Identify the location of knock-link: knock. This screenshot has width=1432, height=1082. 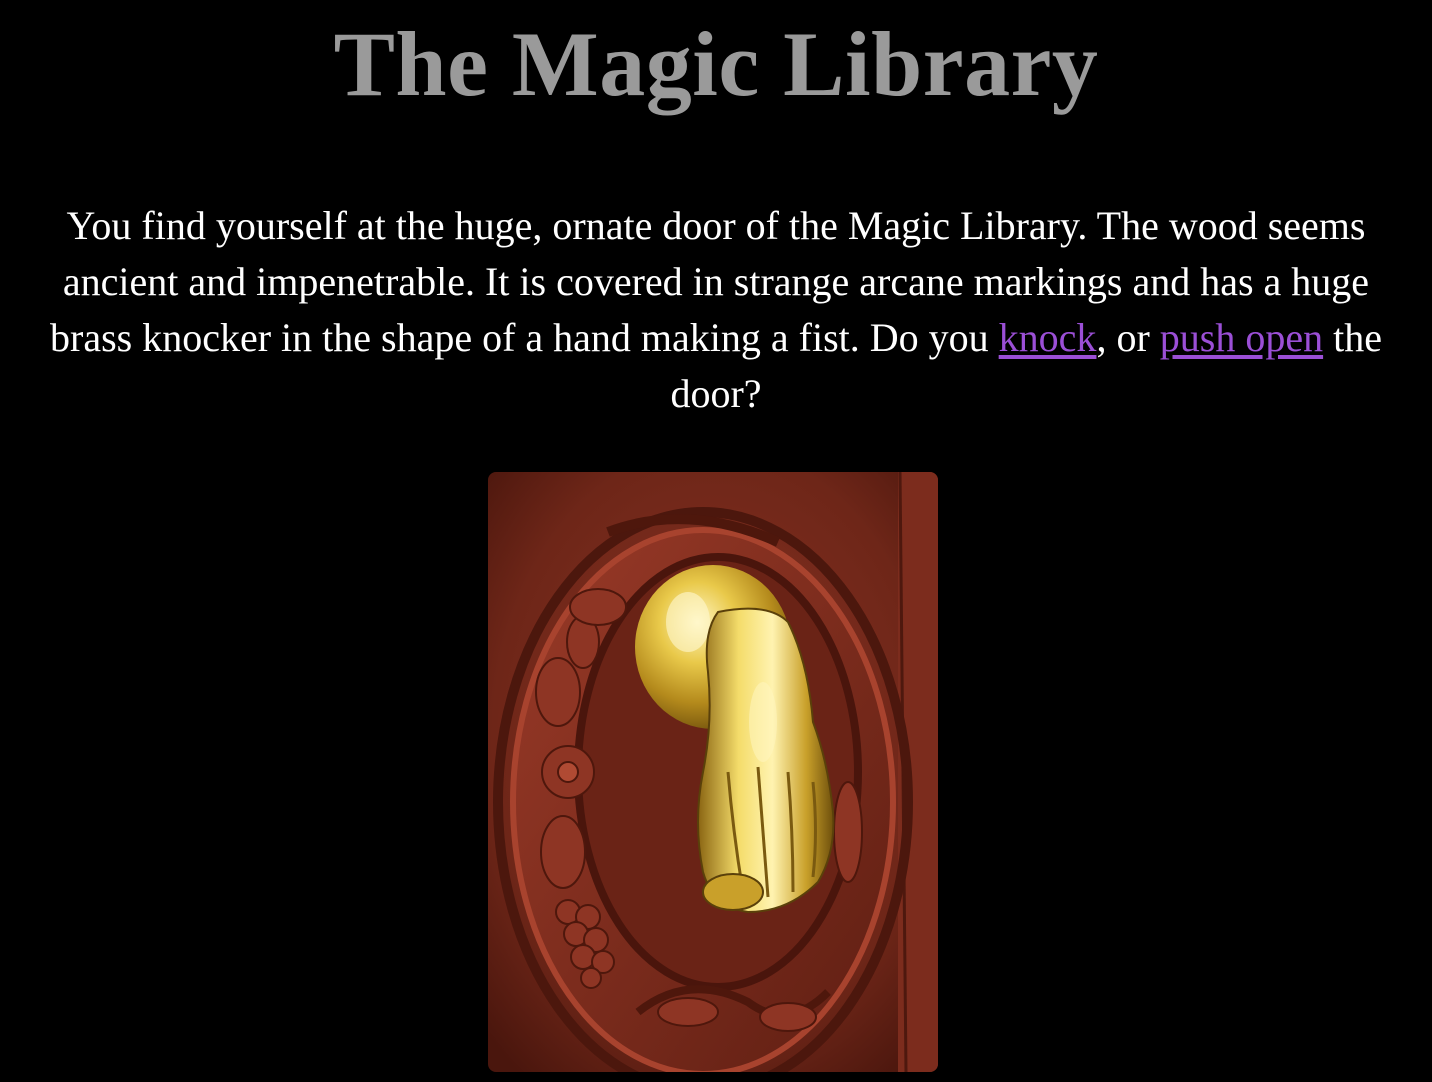
(1048, 337).